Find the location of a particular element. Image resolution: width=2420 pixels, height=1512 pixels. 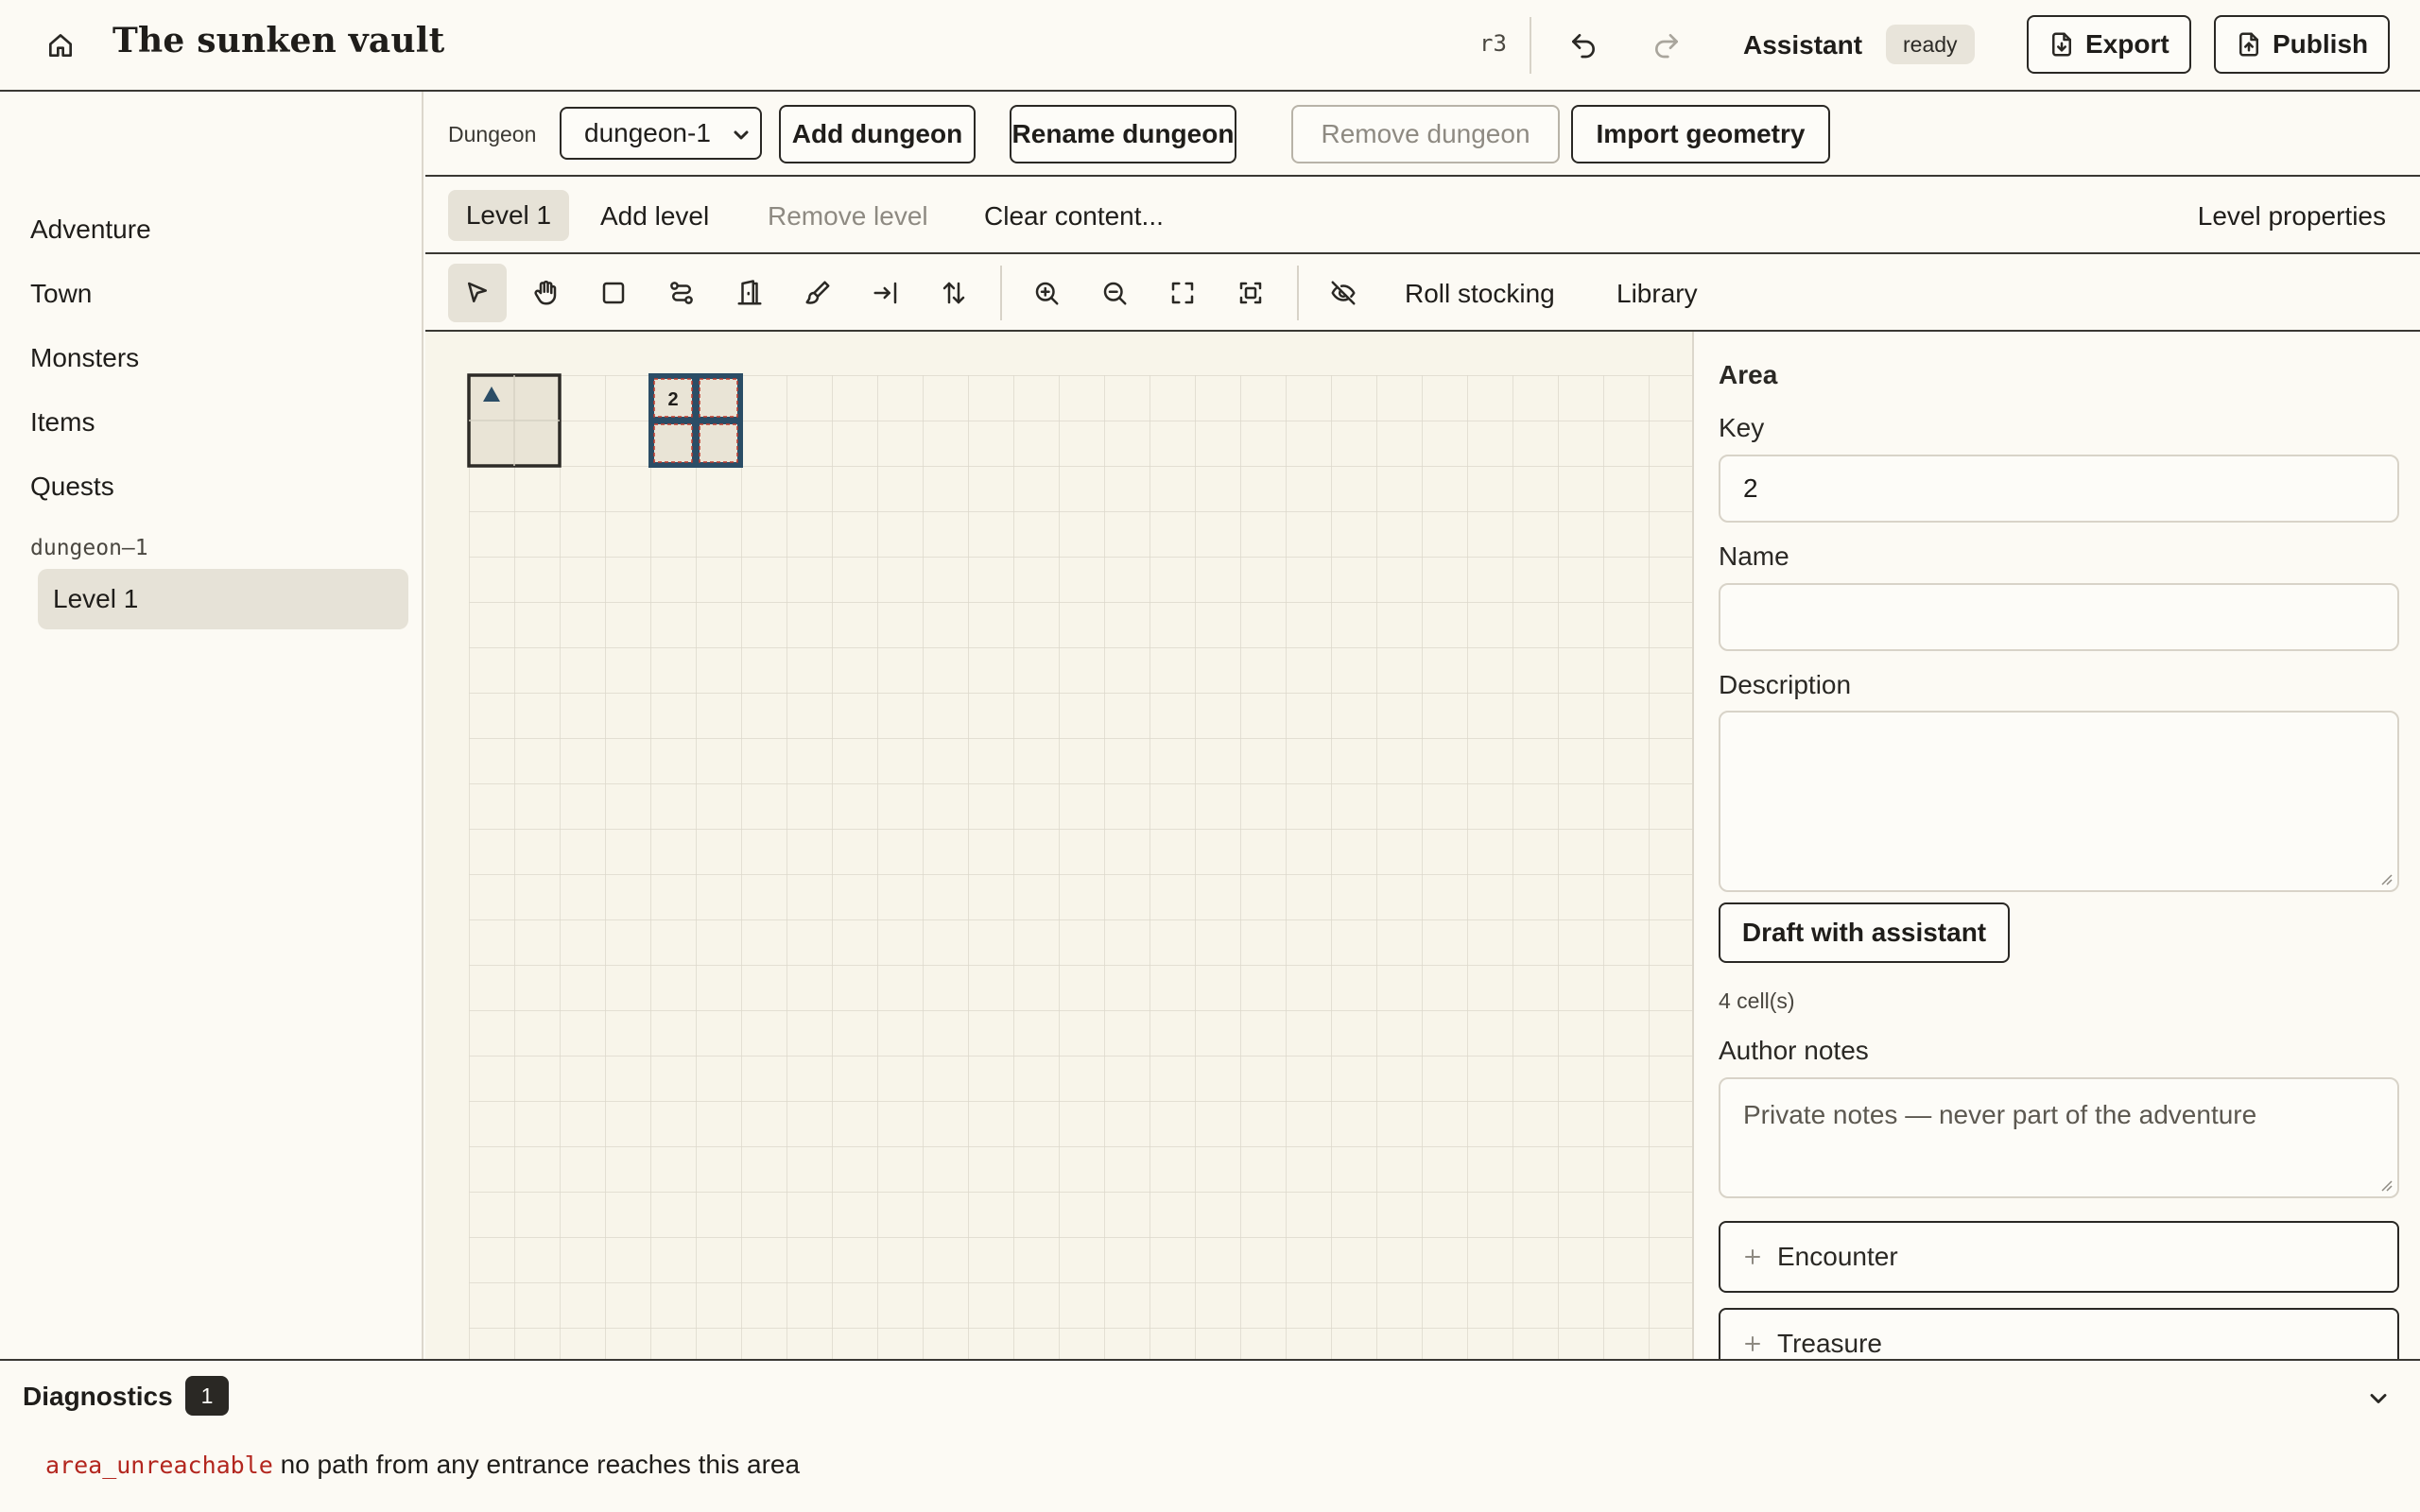

plus-icon is located at coordinates (1752, 1343).